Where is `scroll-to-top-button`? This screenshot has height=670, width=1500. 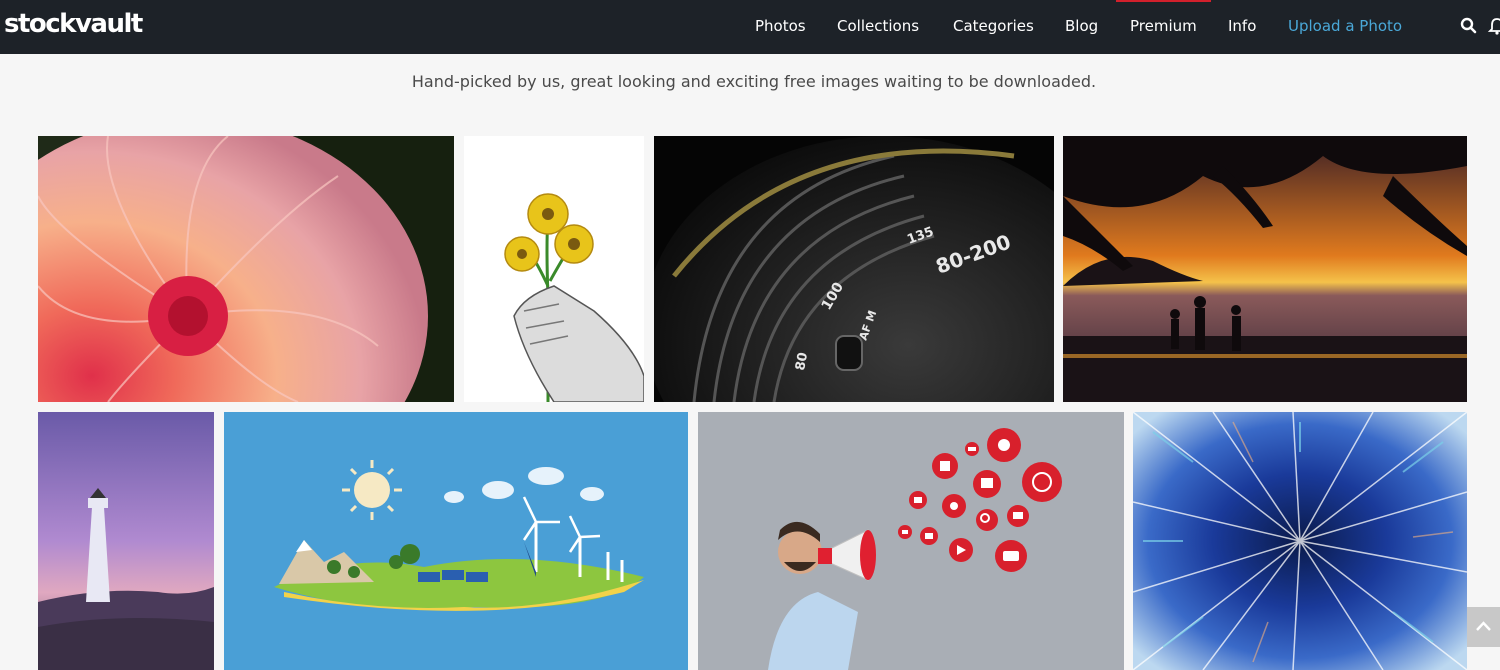
scroll-to-top-button is located at coordinates (1483, 627).